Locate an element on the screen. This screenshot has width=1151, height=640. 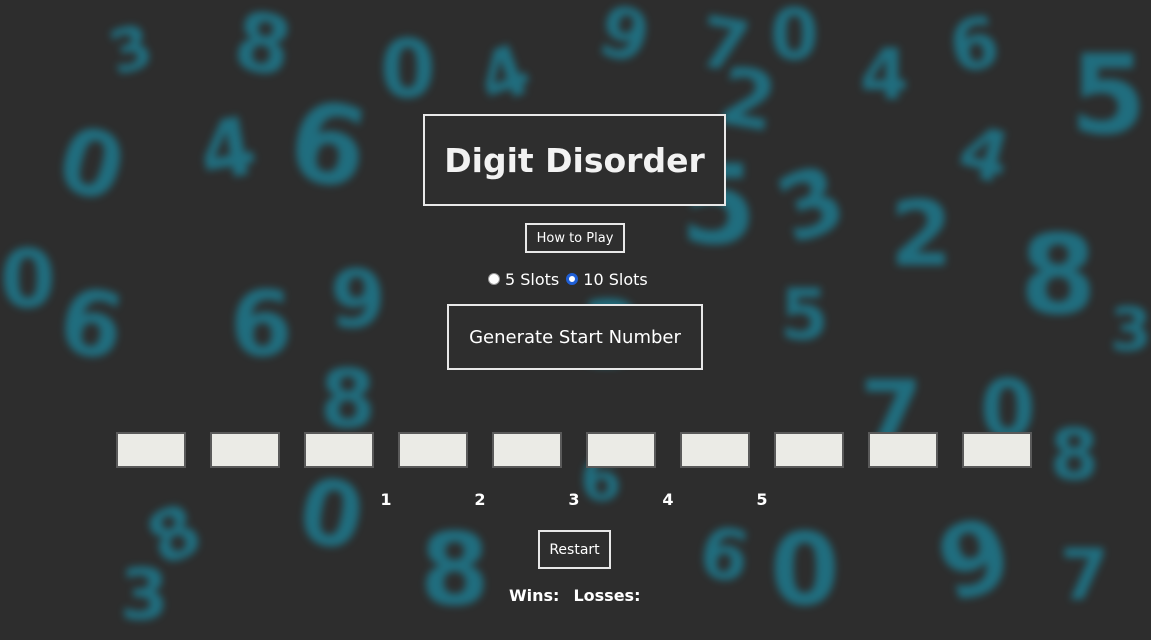
background-digit-5: 9 is located at coordinates (624, 40).